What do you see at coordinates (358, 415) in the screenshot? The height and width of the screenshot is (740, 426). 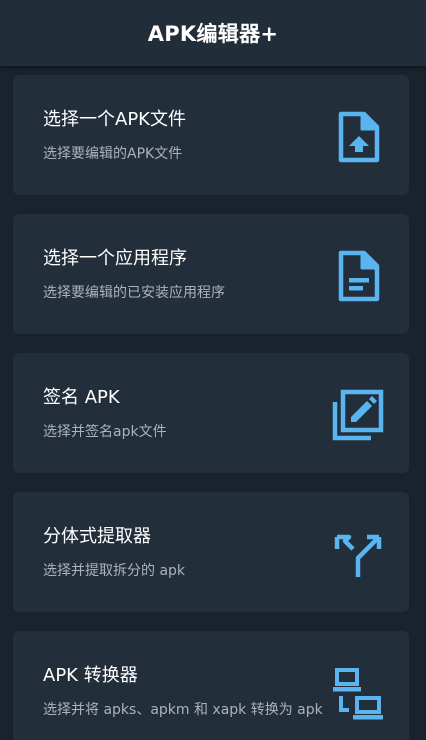 I see `edit-sign-icon` at bounding box center [358, 415].